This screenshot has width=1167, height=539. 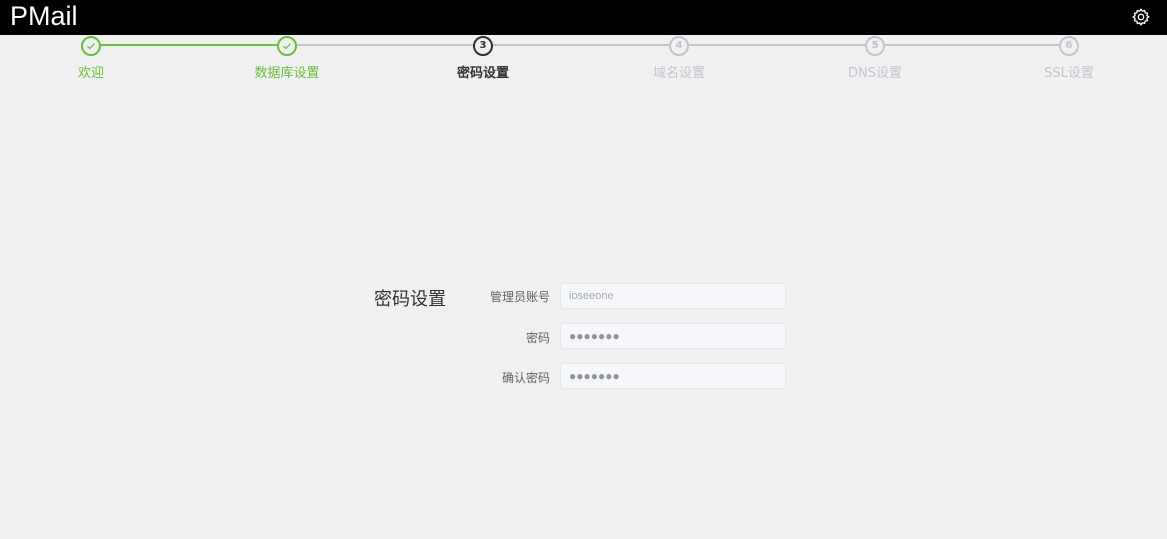 What do you see at coordinates (875, 73) in the screenshot?
I see `step-label: DNS设置` at bounding box center [875, 73].